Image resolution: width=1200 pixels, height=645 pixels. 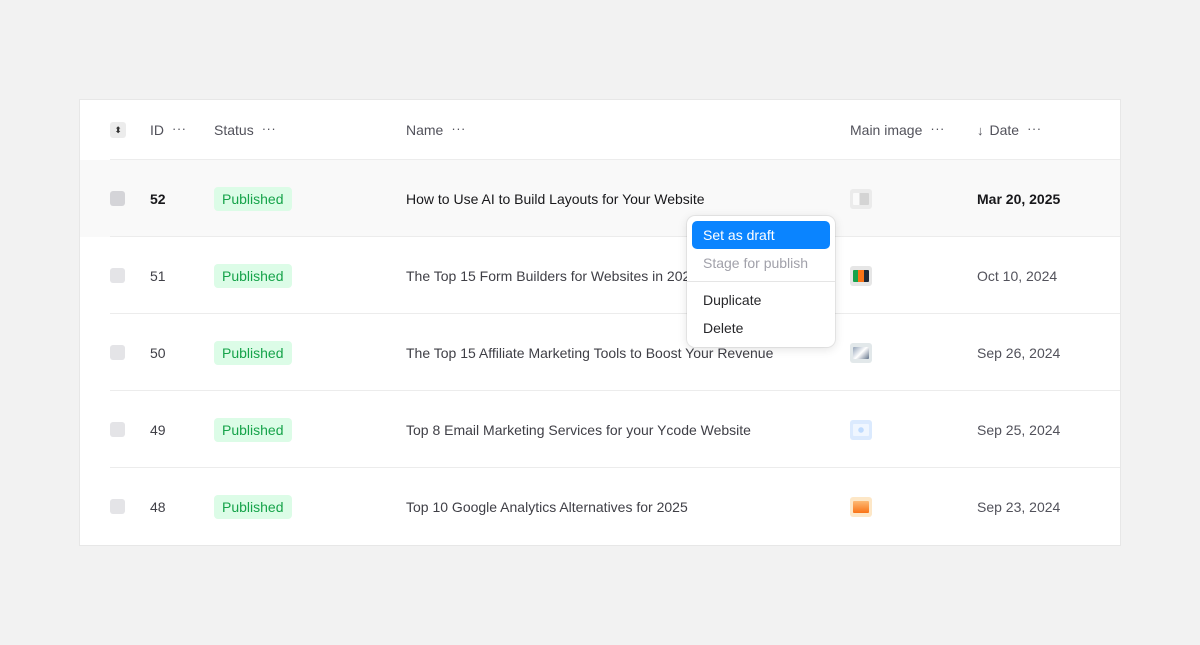 What do you see at coordinates (1019, 506) in the screenshot?
I see `row-date: Sep 23, 2024` at bounding box center [1019, 506].